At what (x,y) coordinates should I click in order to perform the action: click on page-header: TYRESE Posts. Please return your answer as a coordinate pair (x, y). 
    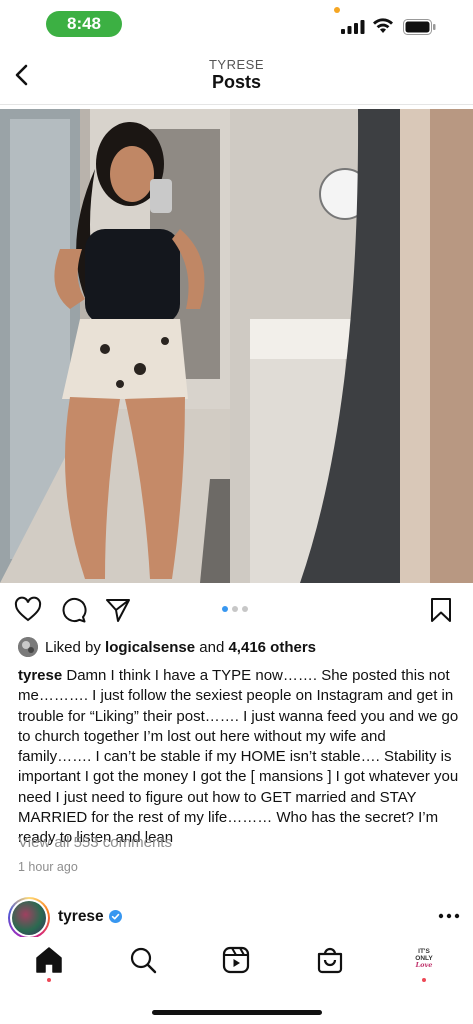
    Looking at the image, I should click on (236, 76).